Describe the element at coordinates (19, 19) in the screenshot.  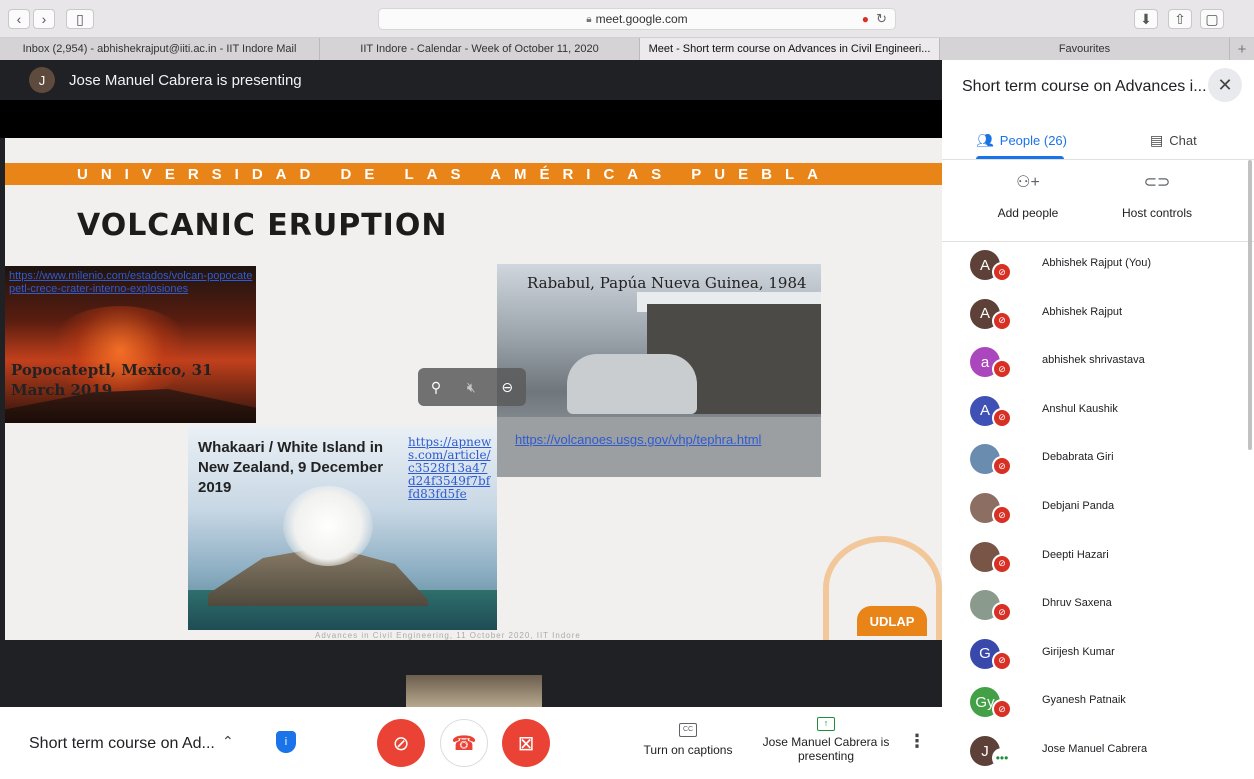
I see `back-button: ‹` at that location.